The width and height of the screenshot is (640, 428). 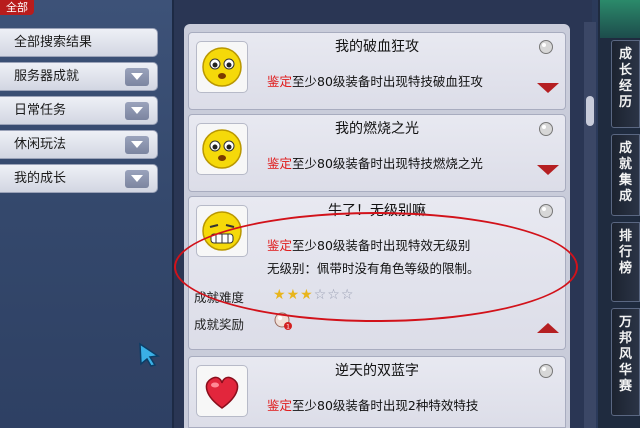 I want to click on heart-icon, so click(x=222, y=391).